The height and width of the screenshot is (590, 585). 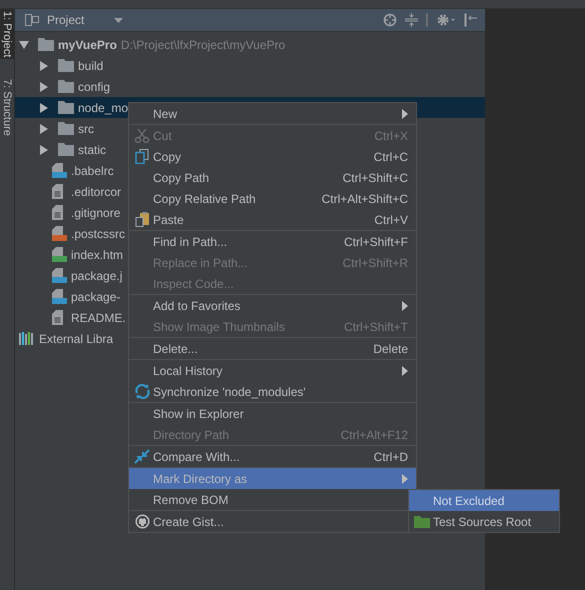 What do you see at coordinates (86, 129) in the screenshot?
I see `tree-item-label: src` at bounding box center [86, 129].